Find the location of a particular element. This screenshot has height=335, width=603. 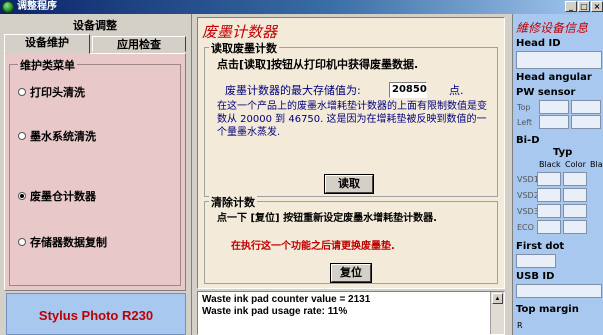

panel-title: 废墨计数器 is located at coordinates (240, 32).